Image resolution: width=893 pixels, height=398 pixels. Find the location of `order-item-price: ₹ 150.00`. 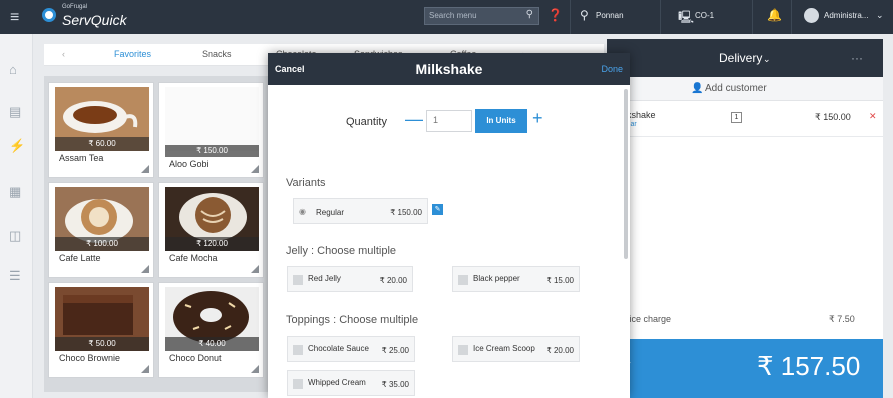

order-item-price: ₹ 150.00 is located at coordinates (833, 117).